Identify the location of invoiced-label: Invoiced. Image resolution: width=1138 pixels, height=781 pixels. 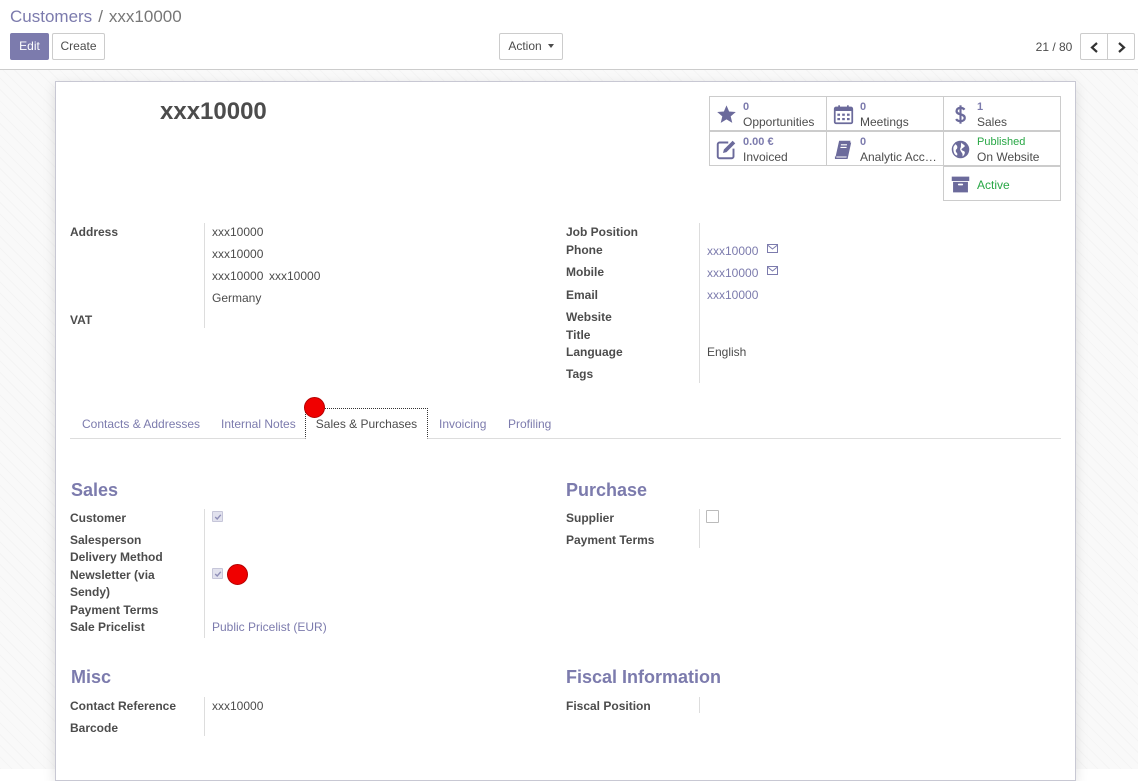
(765, 157).